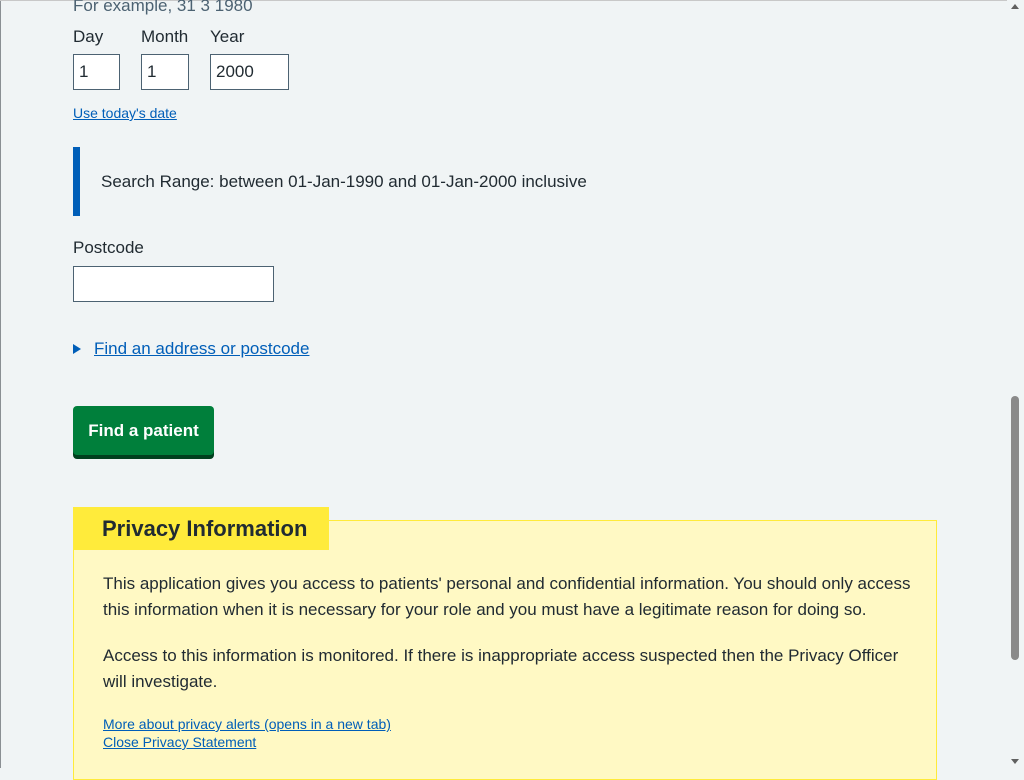 This screenshot has width=1024, height=780. I want to click on month-input, so click(165, 72).